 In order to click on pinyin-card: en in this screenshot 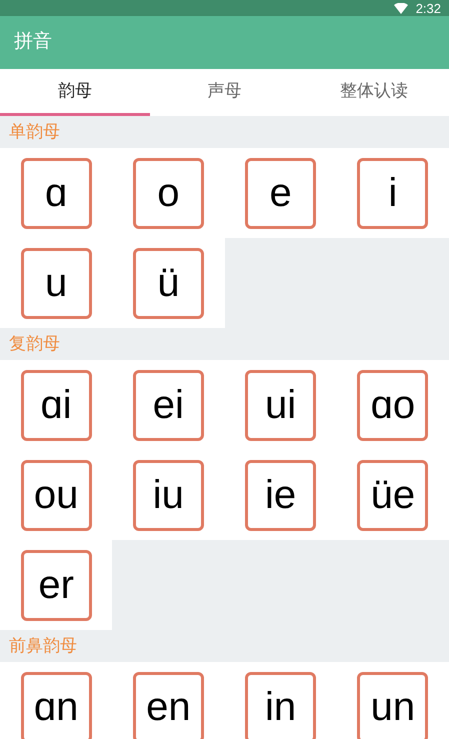, I will do `click(168, 705)`.